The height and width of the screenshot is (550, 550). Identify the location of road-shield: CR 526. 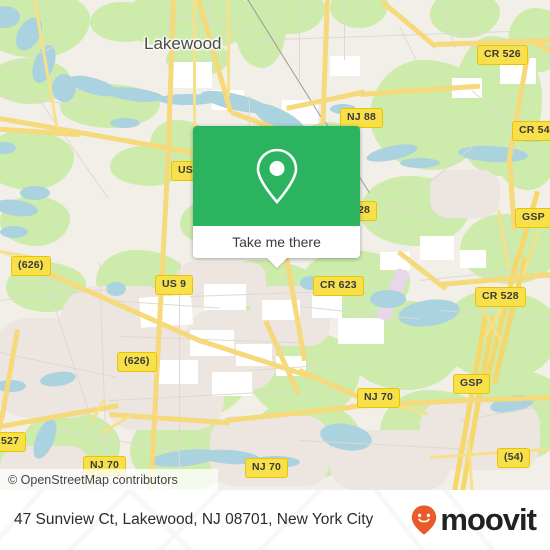
(502, 55).